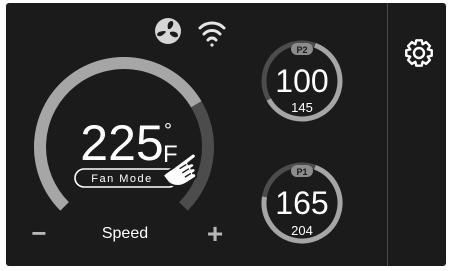 Image resolution: width=451 pixels, height=271 pixels. I want to click on gear-teeth-outline, so click(419, 53).